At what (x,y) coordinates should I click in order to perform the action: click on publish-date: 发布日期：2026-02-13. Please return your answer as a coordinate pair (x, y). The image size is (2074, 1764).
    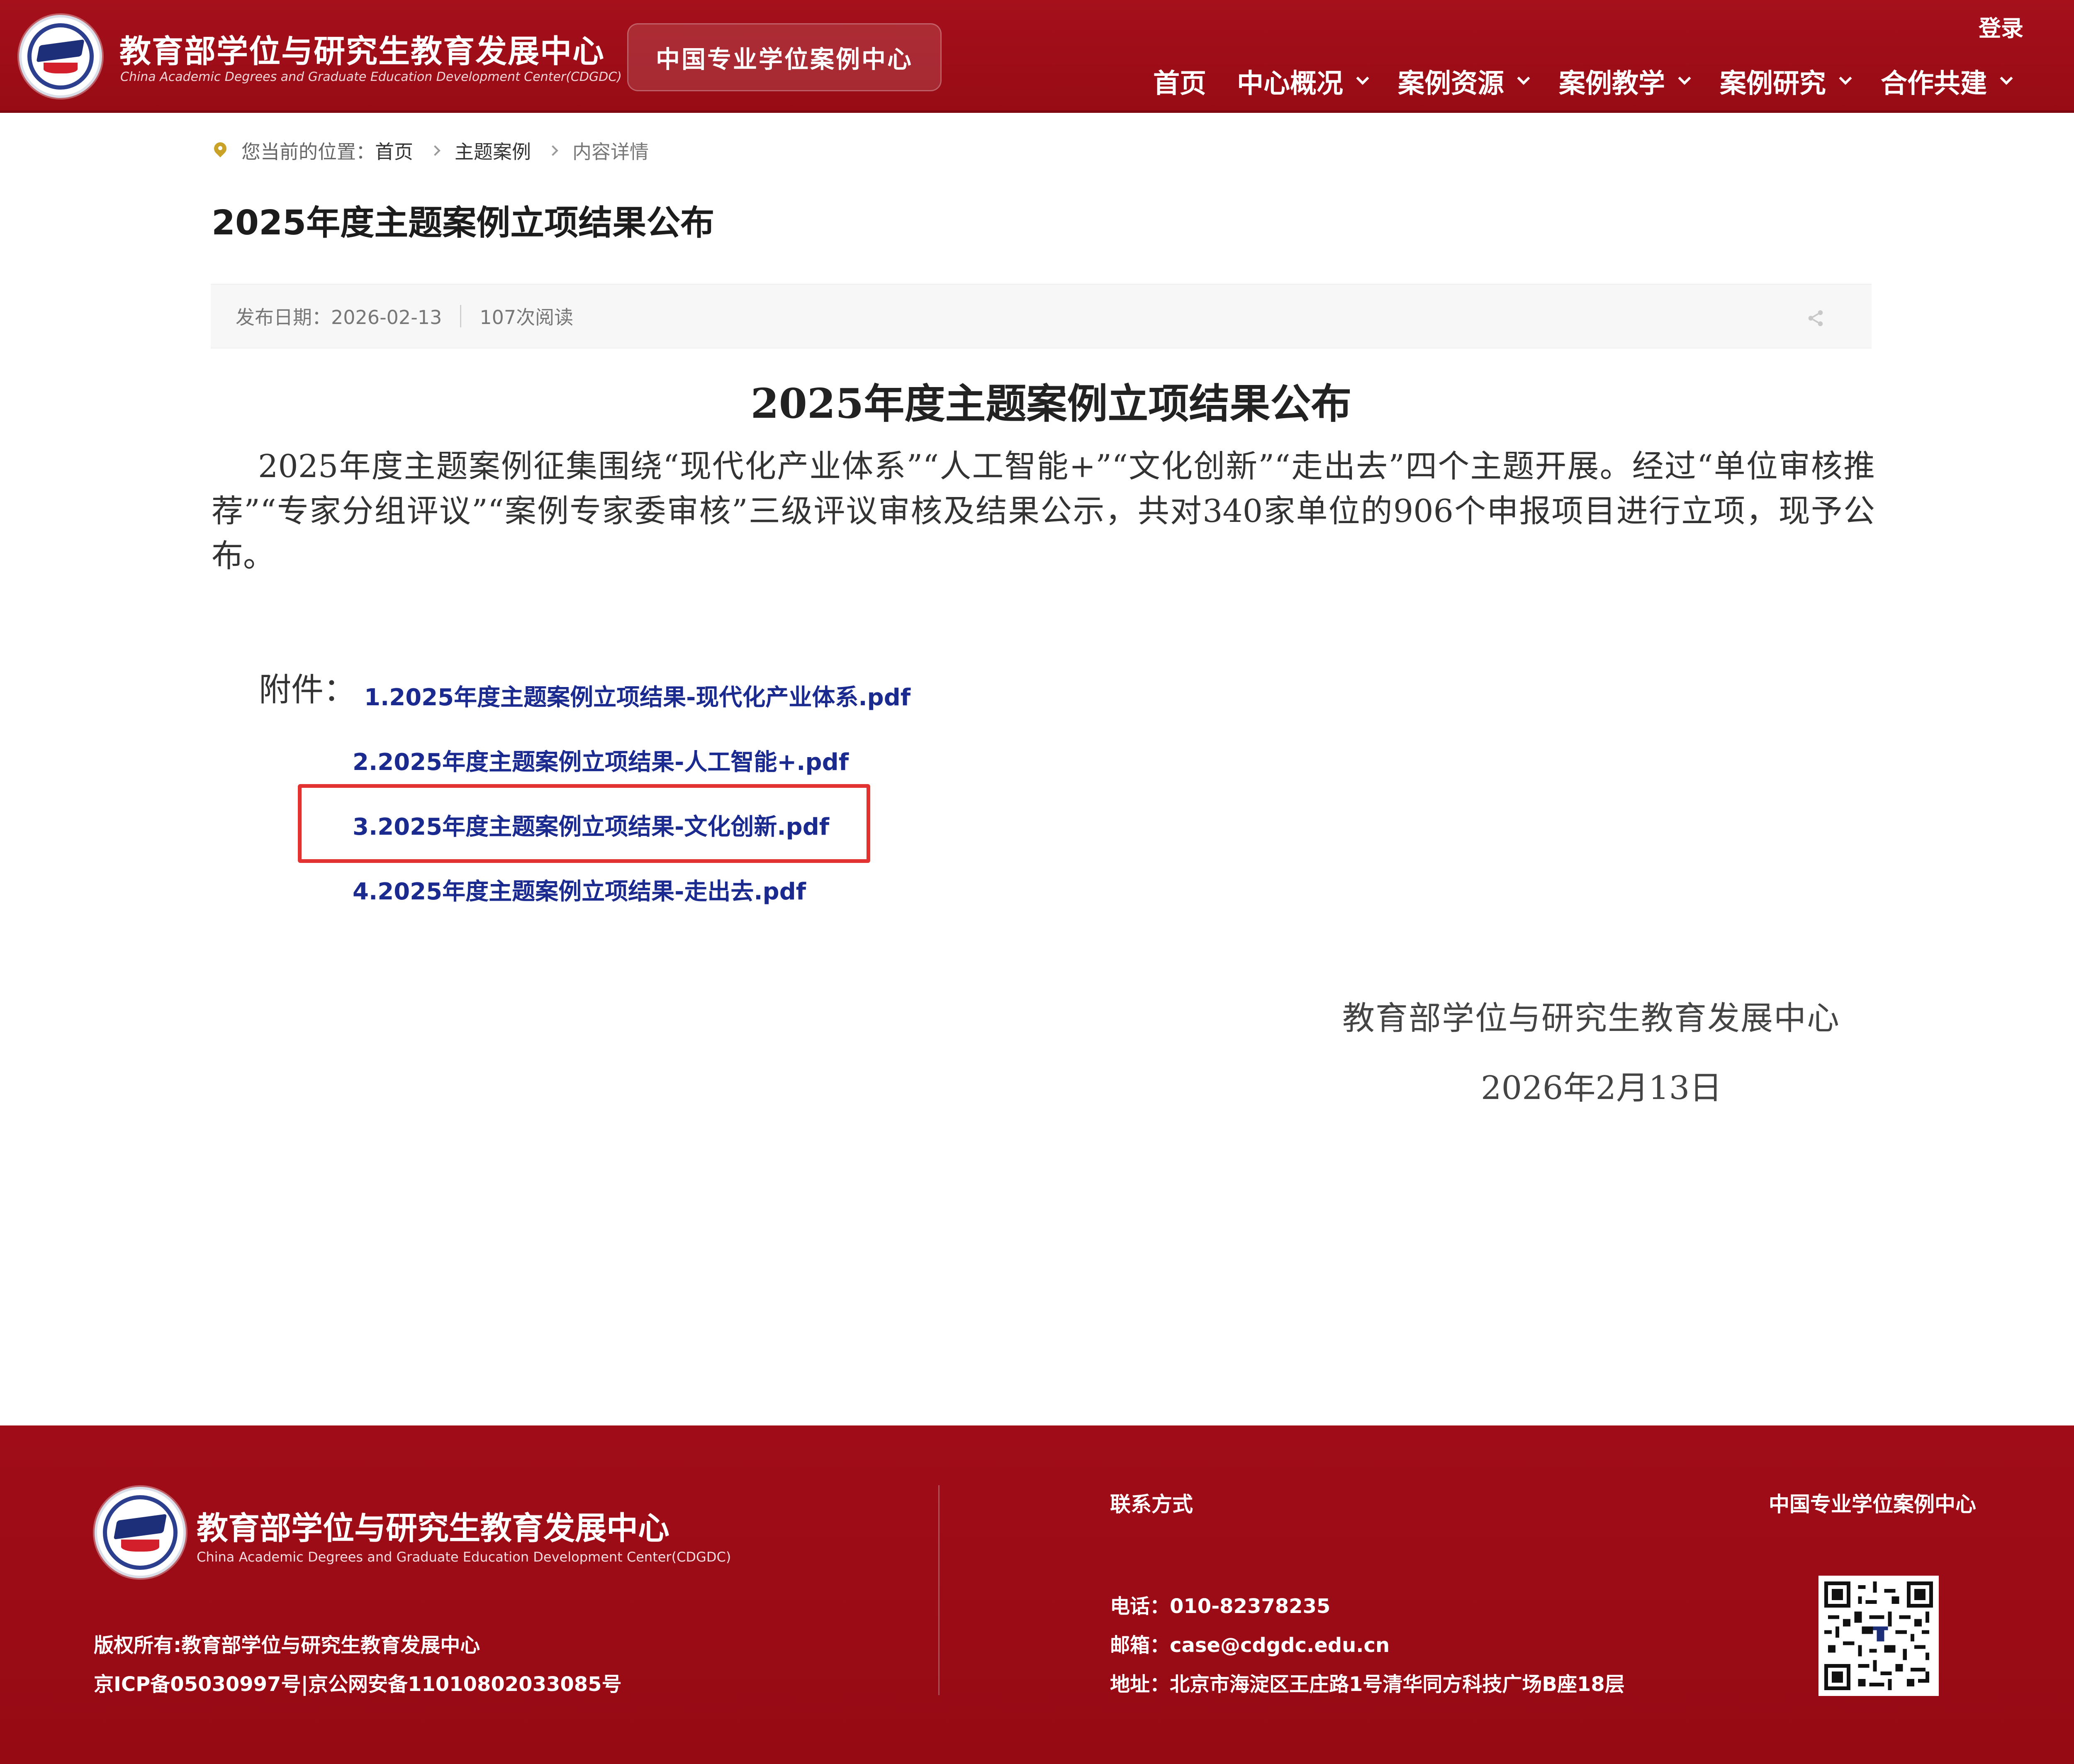
    Looking at the image, I should click on (339, 317).